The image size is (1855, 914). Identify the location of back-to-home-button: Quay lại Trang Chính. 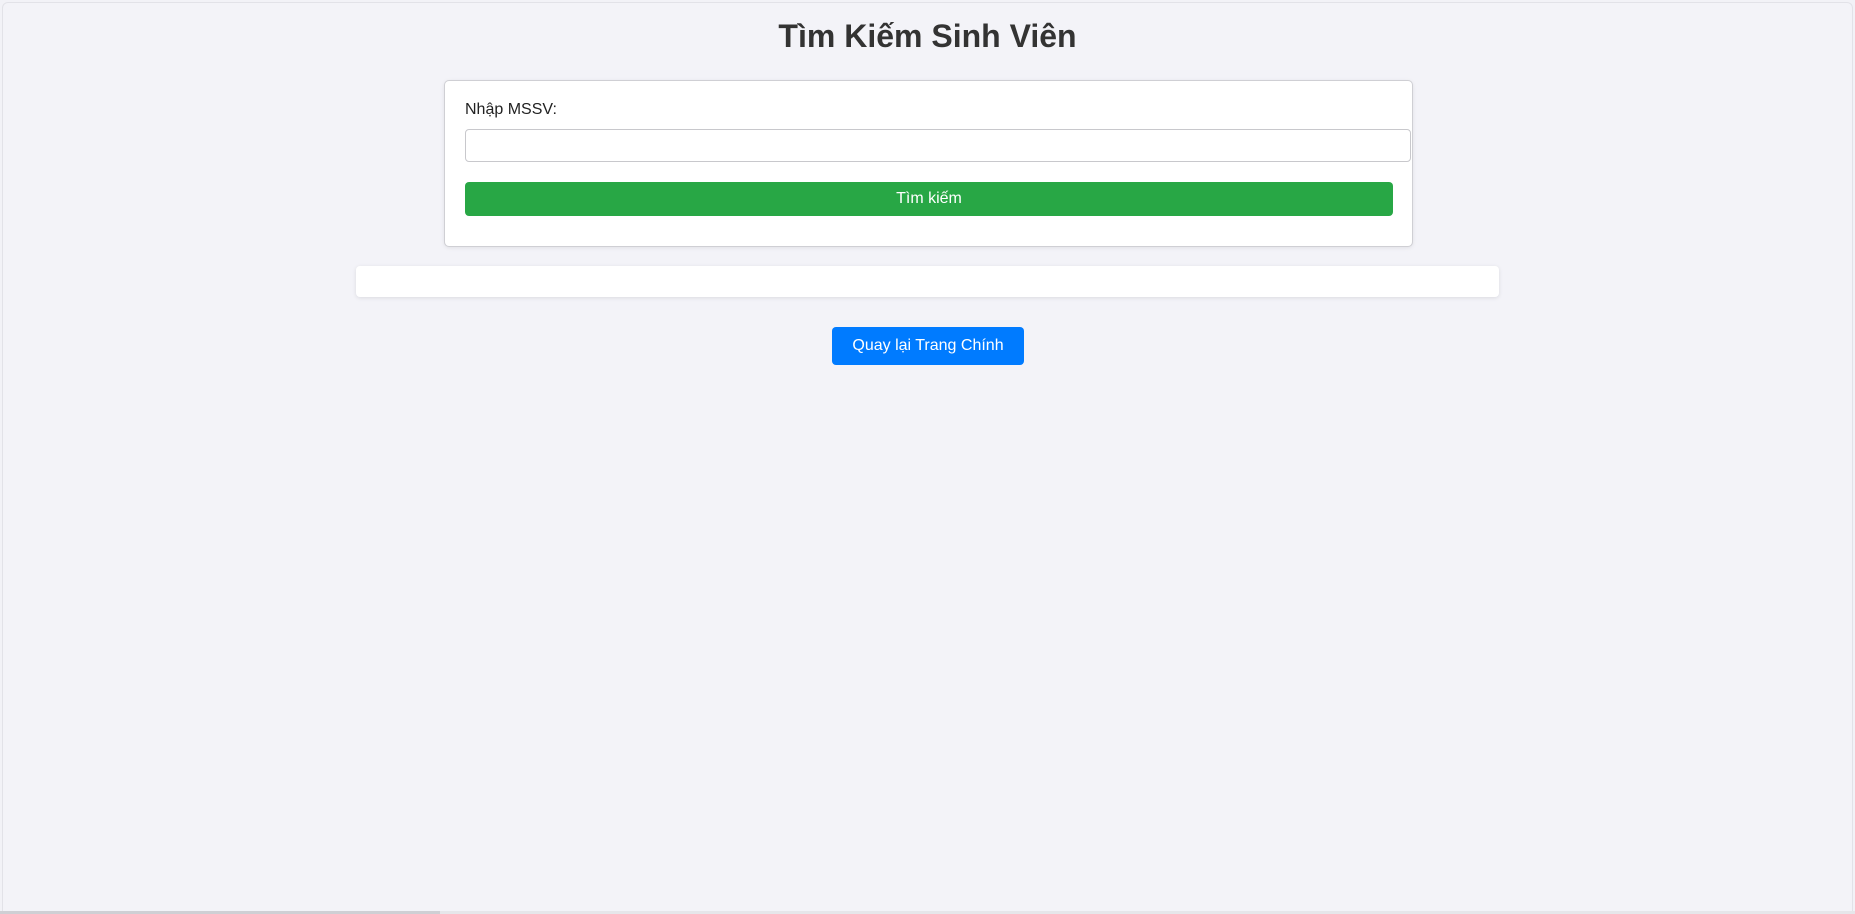
(928, 346).